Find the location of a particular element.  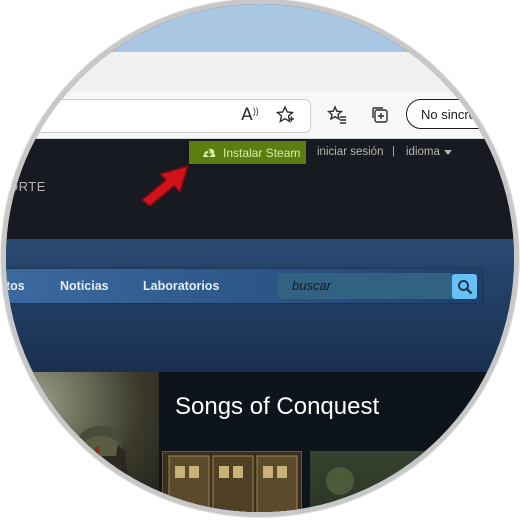

search-icon is located at coordinates (464, 286).